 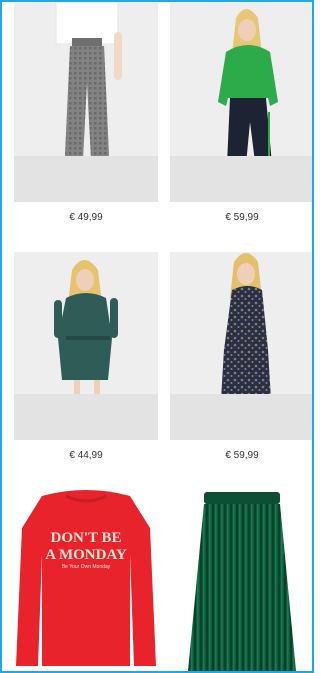 What do you see at coordinates (86, 555) in the screenshot?
I see `sweatshirt-slogan-line2: A MONDAY` at bounding box center [86, 555].